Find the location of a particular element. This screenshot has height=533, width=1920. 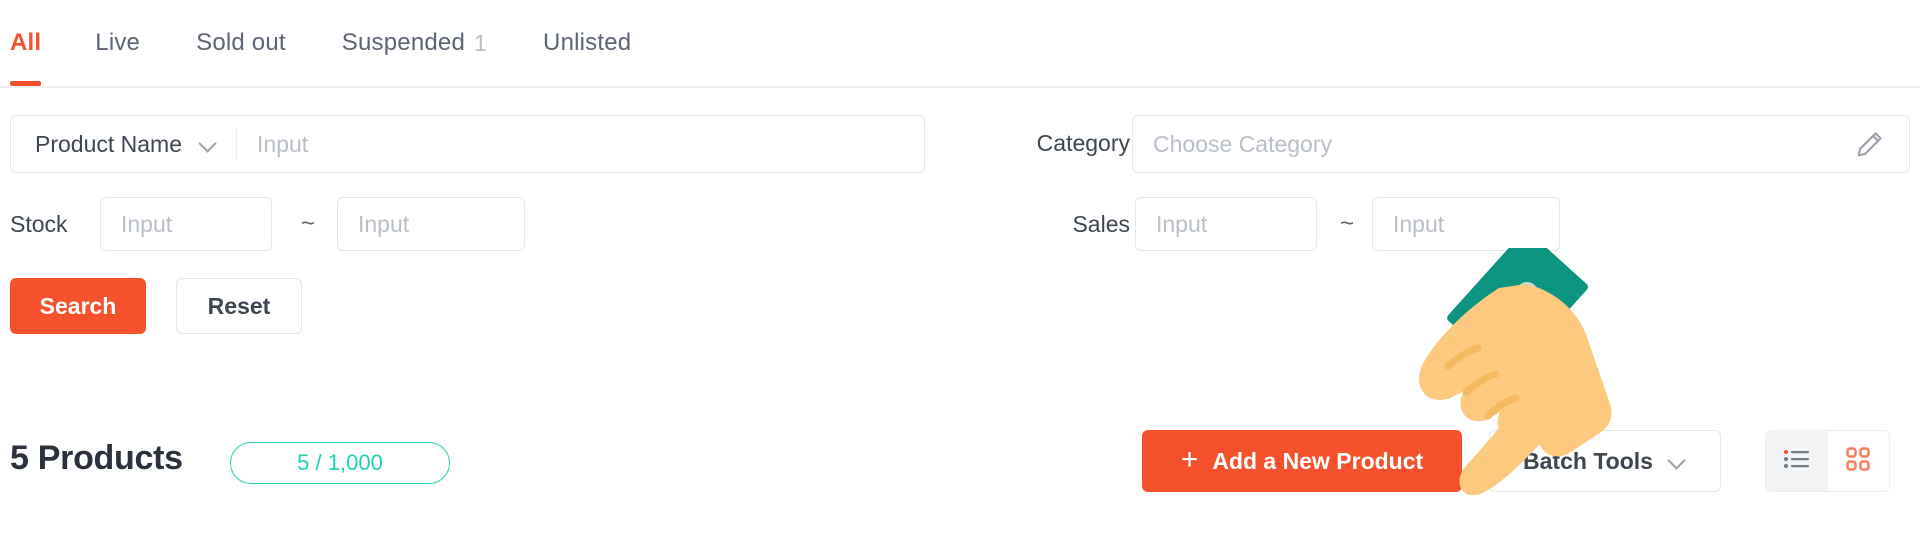

list-view-button is located at coordinates (1797, 461).